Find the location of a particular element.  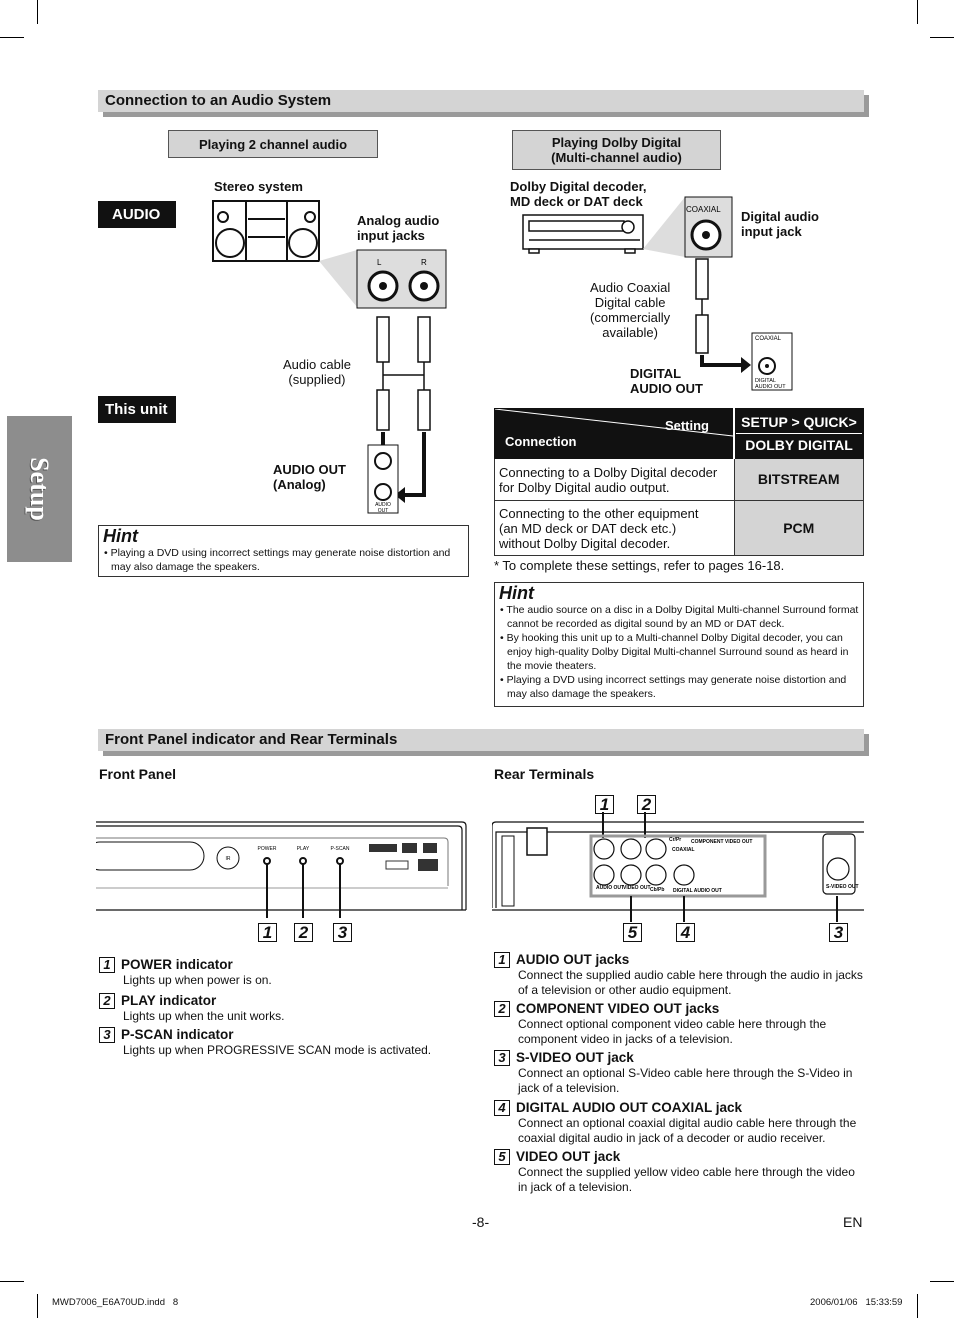

component-pb-jack-icon is located at coordinates (656, 875).